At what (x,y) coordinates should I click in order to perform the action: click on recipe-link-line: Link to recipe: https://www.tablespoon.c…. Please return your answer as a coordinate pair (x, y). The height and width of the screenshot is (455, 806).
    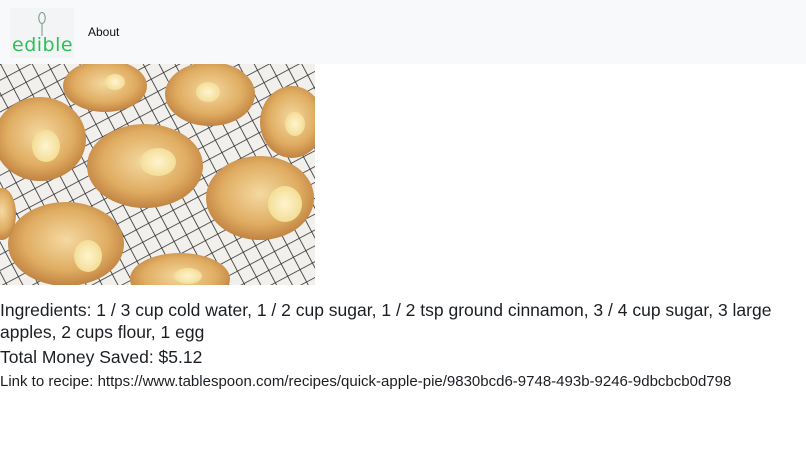
    Looking at the image, I should click on (365, 382).